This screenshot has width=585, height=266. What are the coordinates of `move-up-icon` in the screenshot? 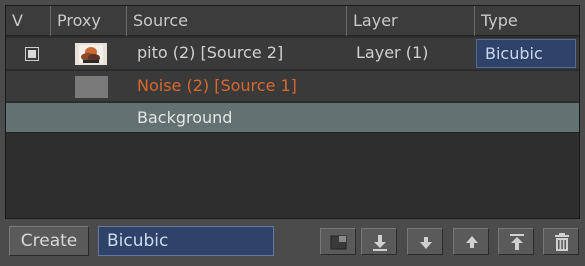 It's located at (472, 242).